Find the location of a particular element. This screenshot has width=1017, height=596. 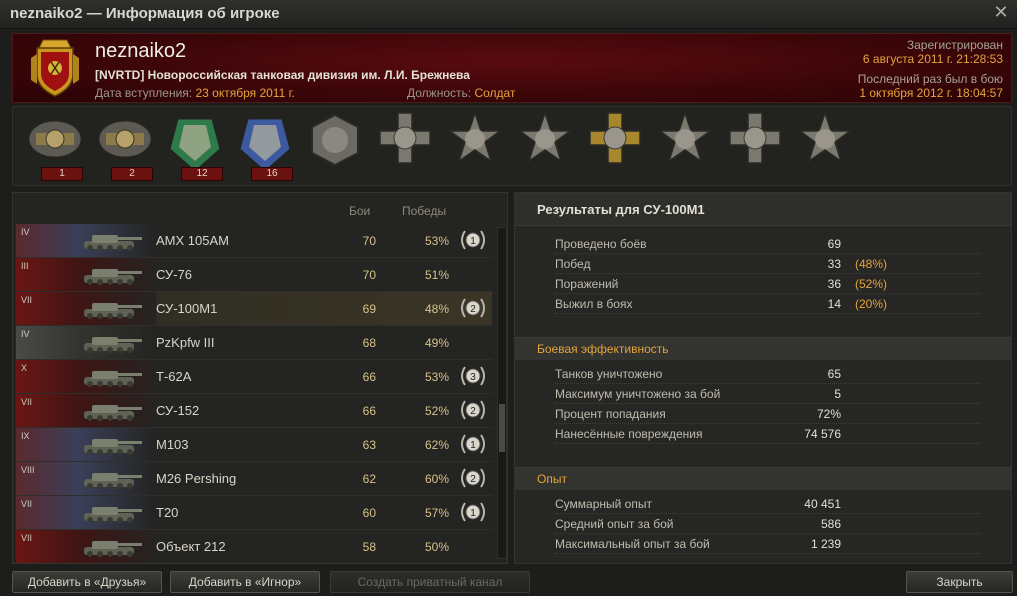

medal-count: 12 is located at coordinates (202, 174).